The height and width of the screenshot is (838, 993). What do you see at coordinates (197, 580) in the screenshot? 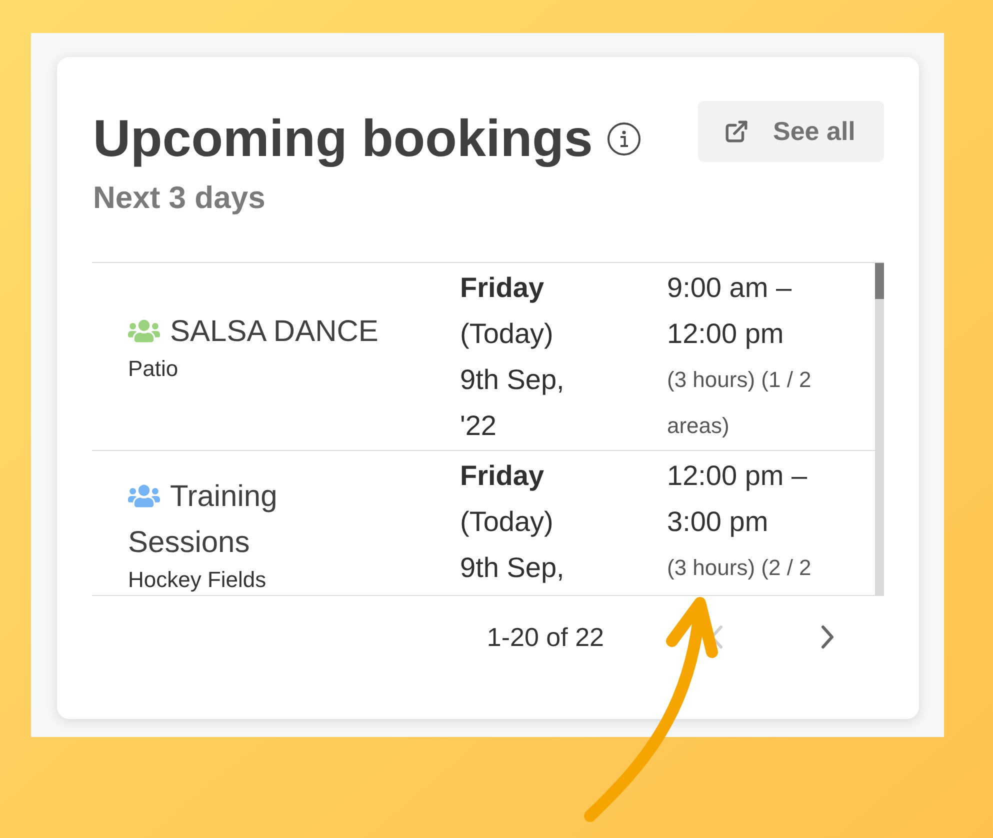
I see `booking-location: Hockey Fields` at bounding box center [197, 580].